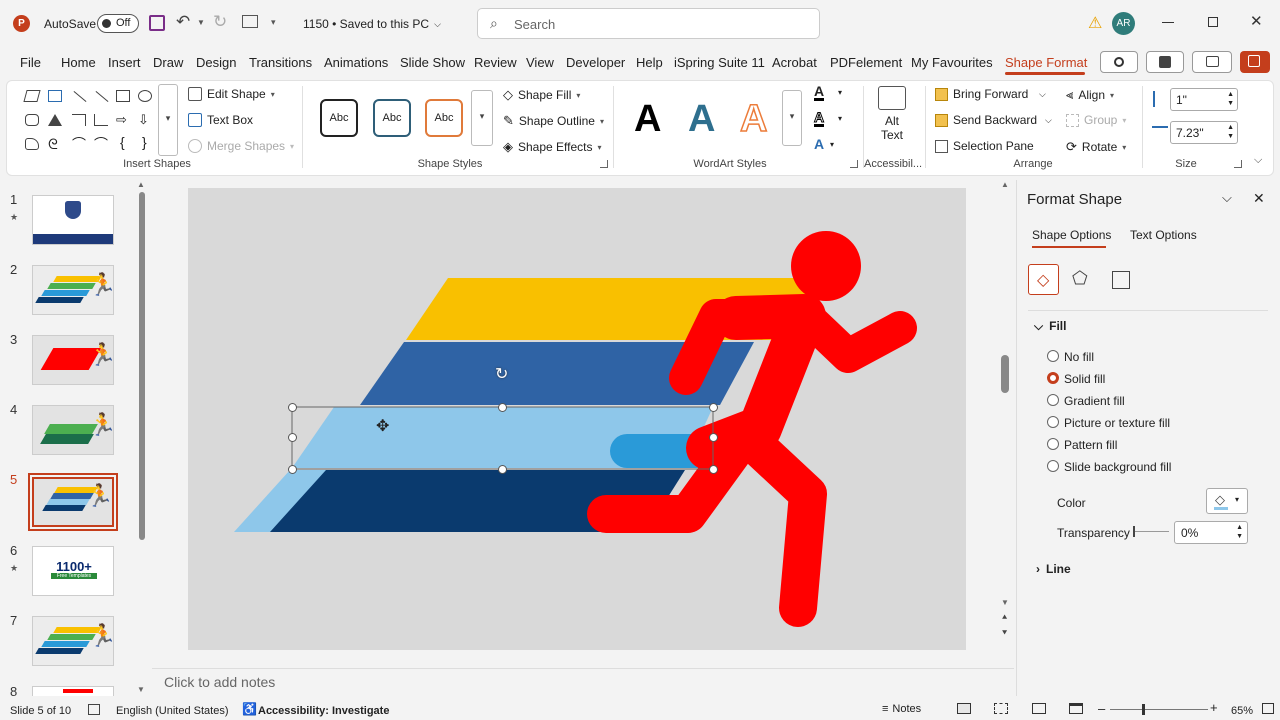 The image size is (1280, 720). What do you see at coordinates (32, 144) in the screenshot?
I see `shape-freeform-icon` at bounding box center [32, 144].